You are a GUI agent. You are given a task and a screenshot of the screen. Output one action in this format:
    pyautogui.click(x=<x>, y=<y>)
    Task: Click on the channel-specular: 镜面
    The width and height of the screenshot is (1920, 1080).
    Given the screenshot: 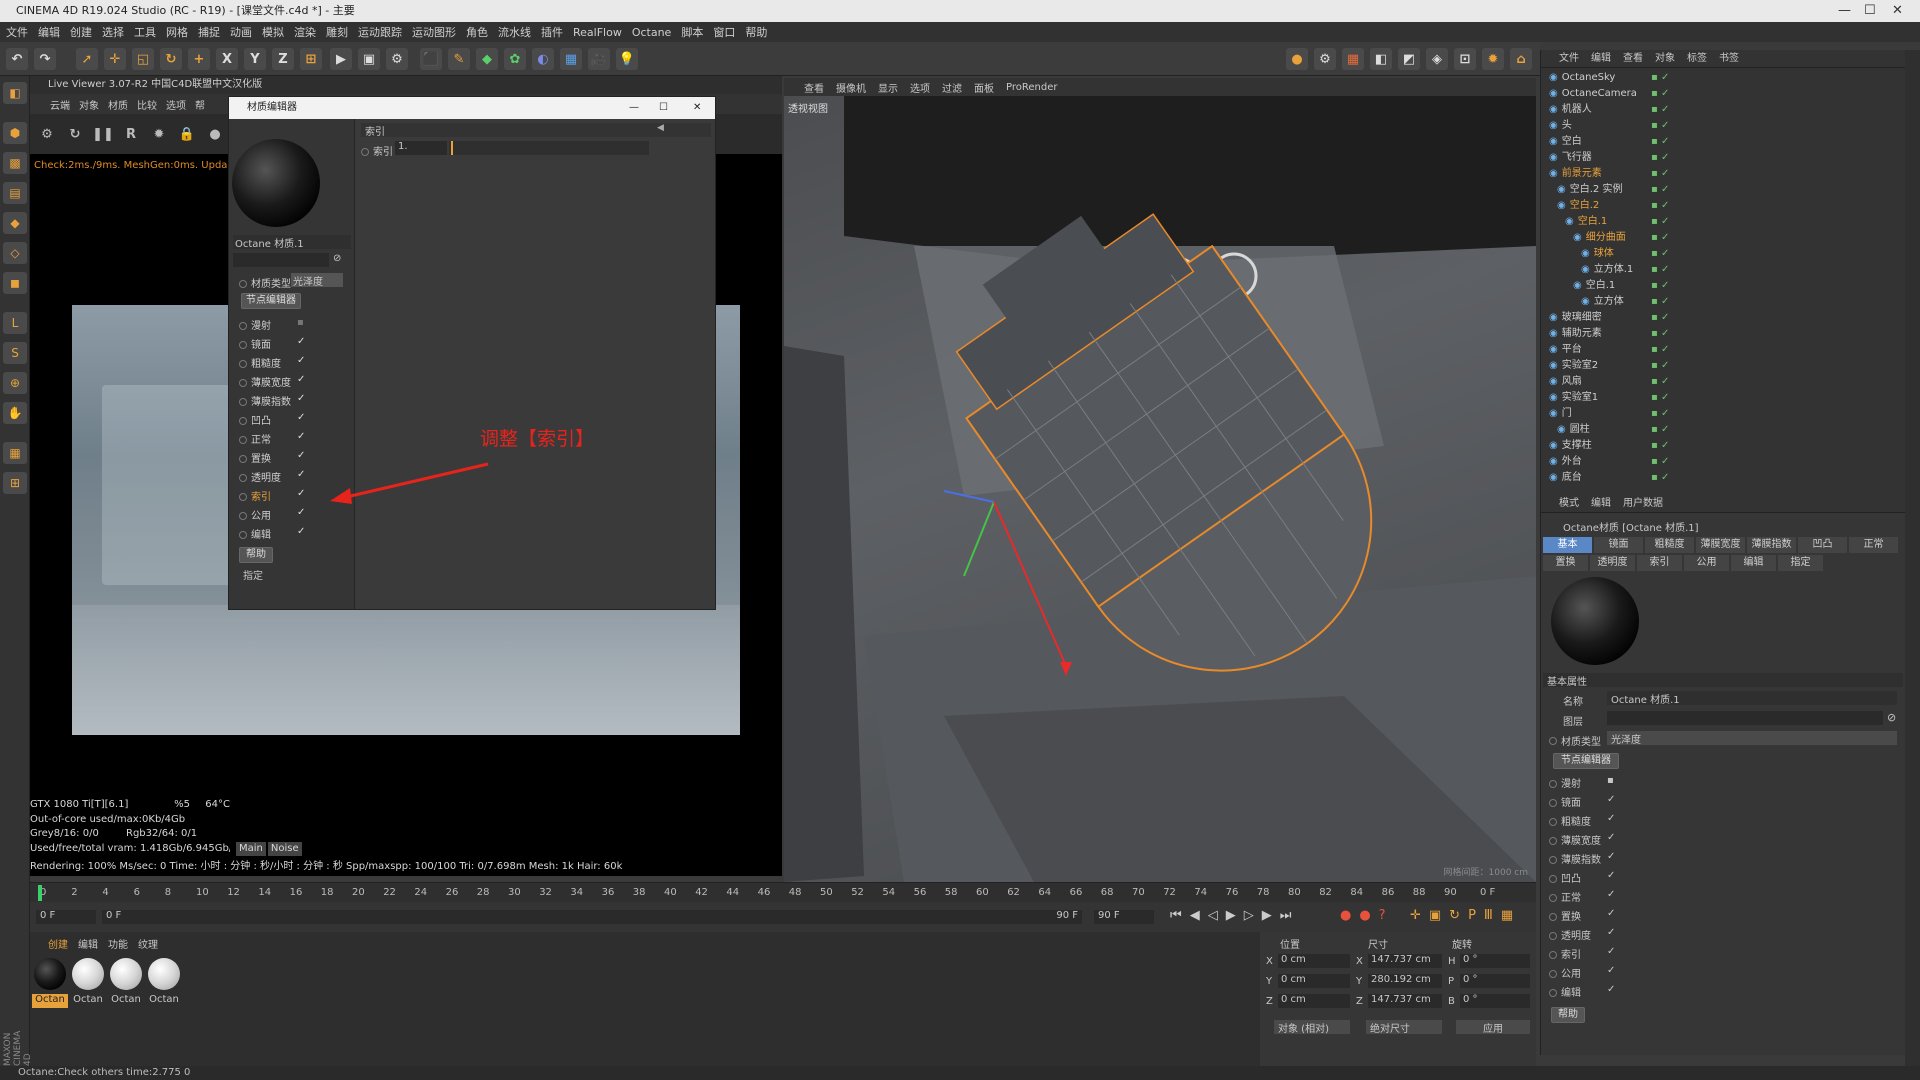 What is the action you would take?
    pyautogui.click(x=255, y=343)
    